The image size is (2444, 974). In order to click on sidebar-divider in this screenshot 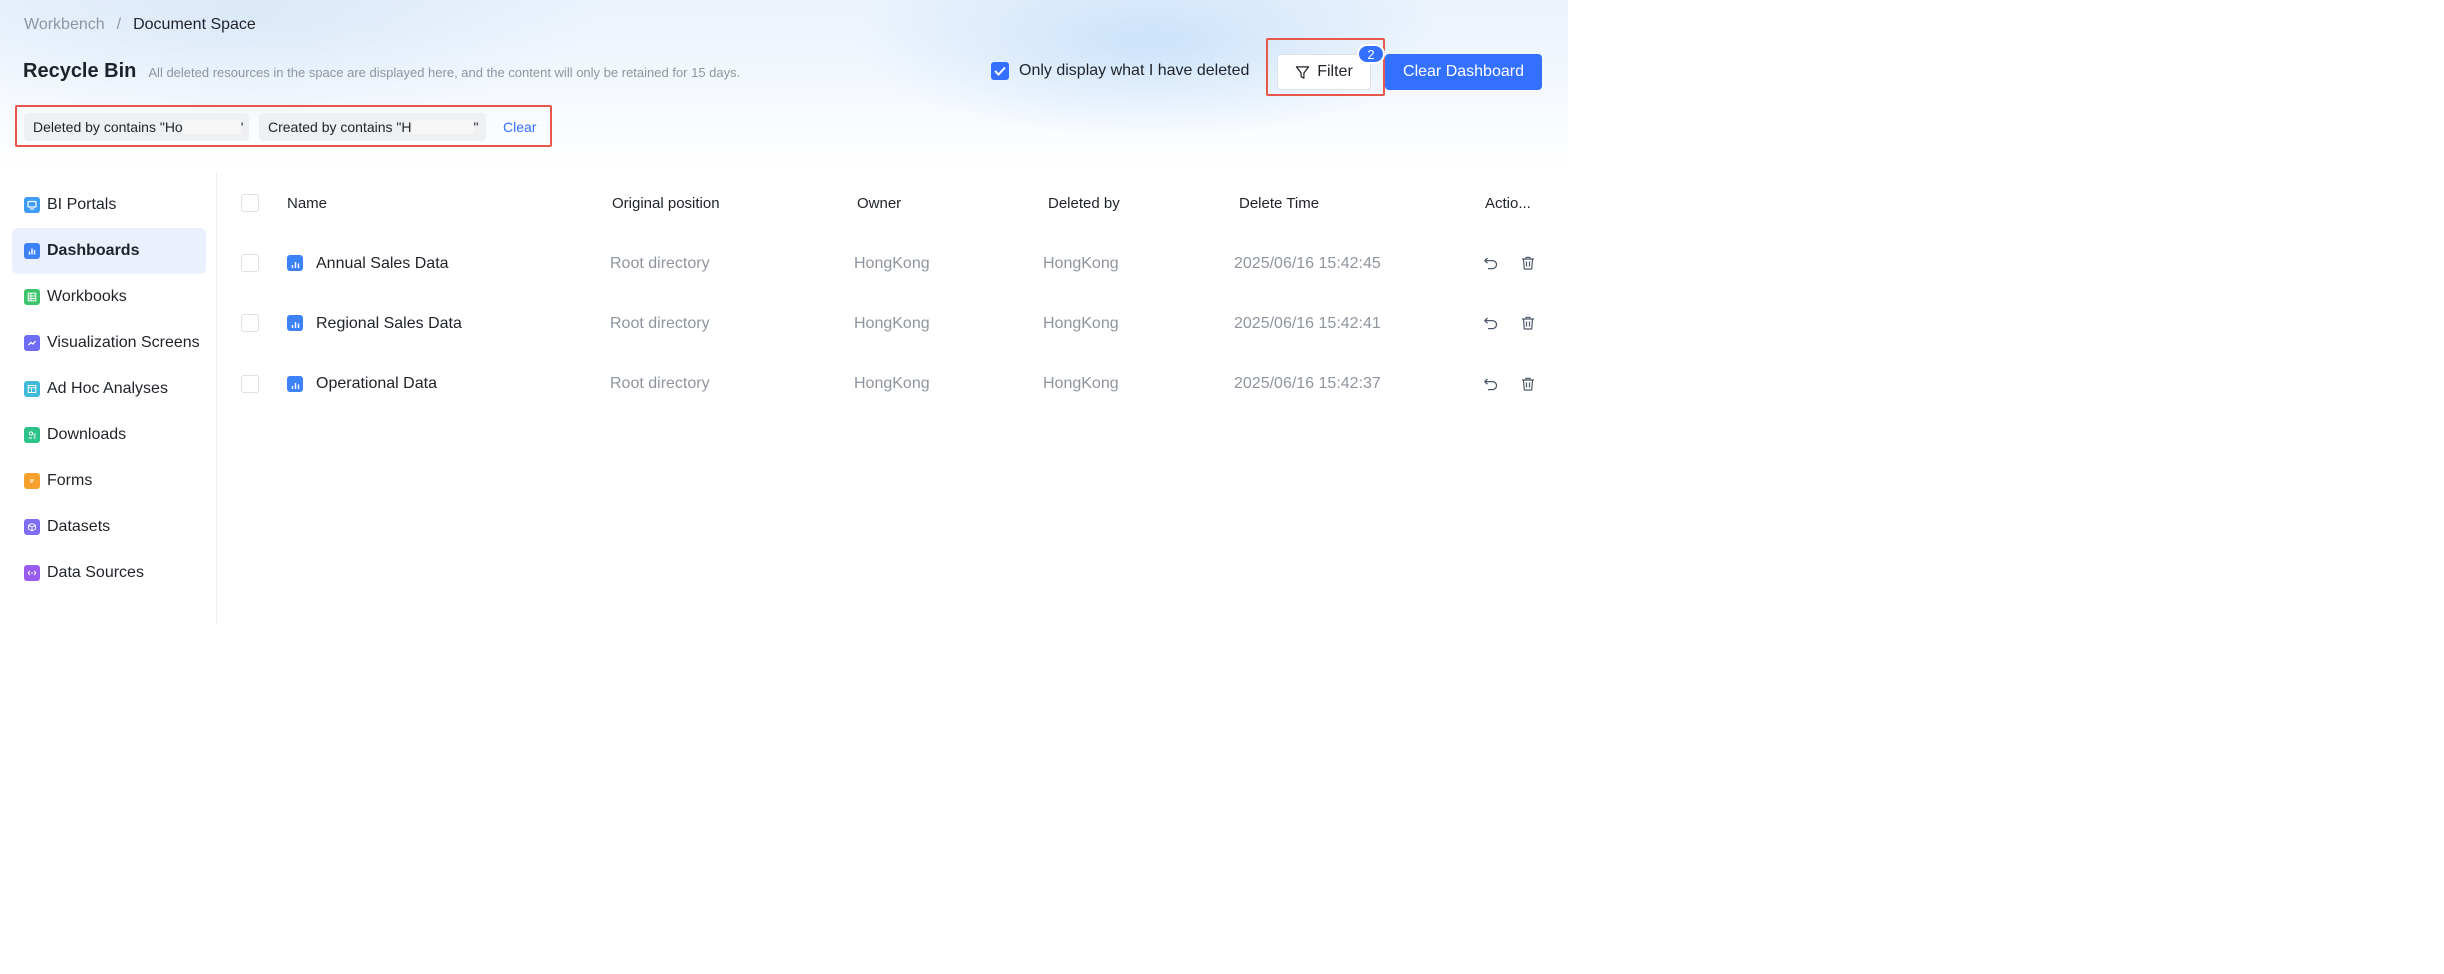, I will do `click(216, 398)`.